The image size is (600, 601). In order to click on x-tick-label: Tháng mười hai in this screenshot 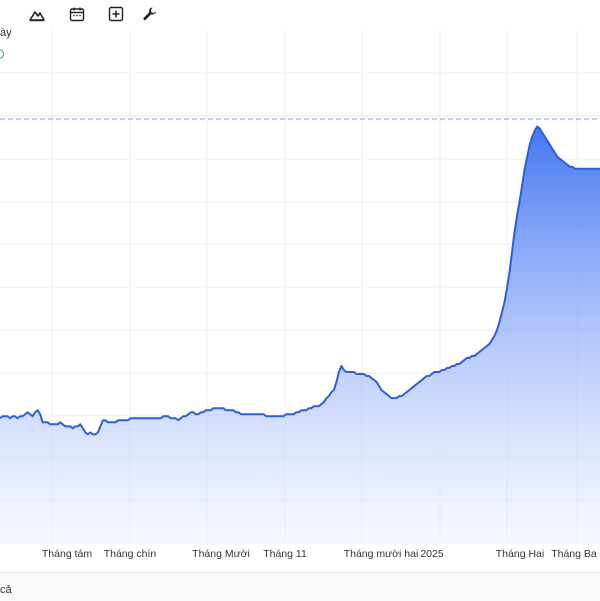, I will do `click(381, 554)`.